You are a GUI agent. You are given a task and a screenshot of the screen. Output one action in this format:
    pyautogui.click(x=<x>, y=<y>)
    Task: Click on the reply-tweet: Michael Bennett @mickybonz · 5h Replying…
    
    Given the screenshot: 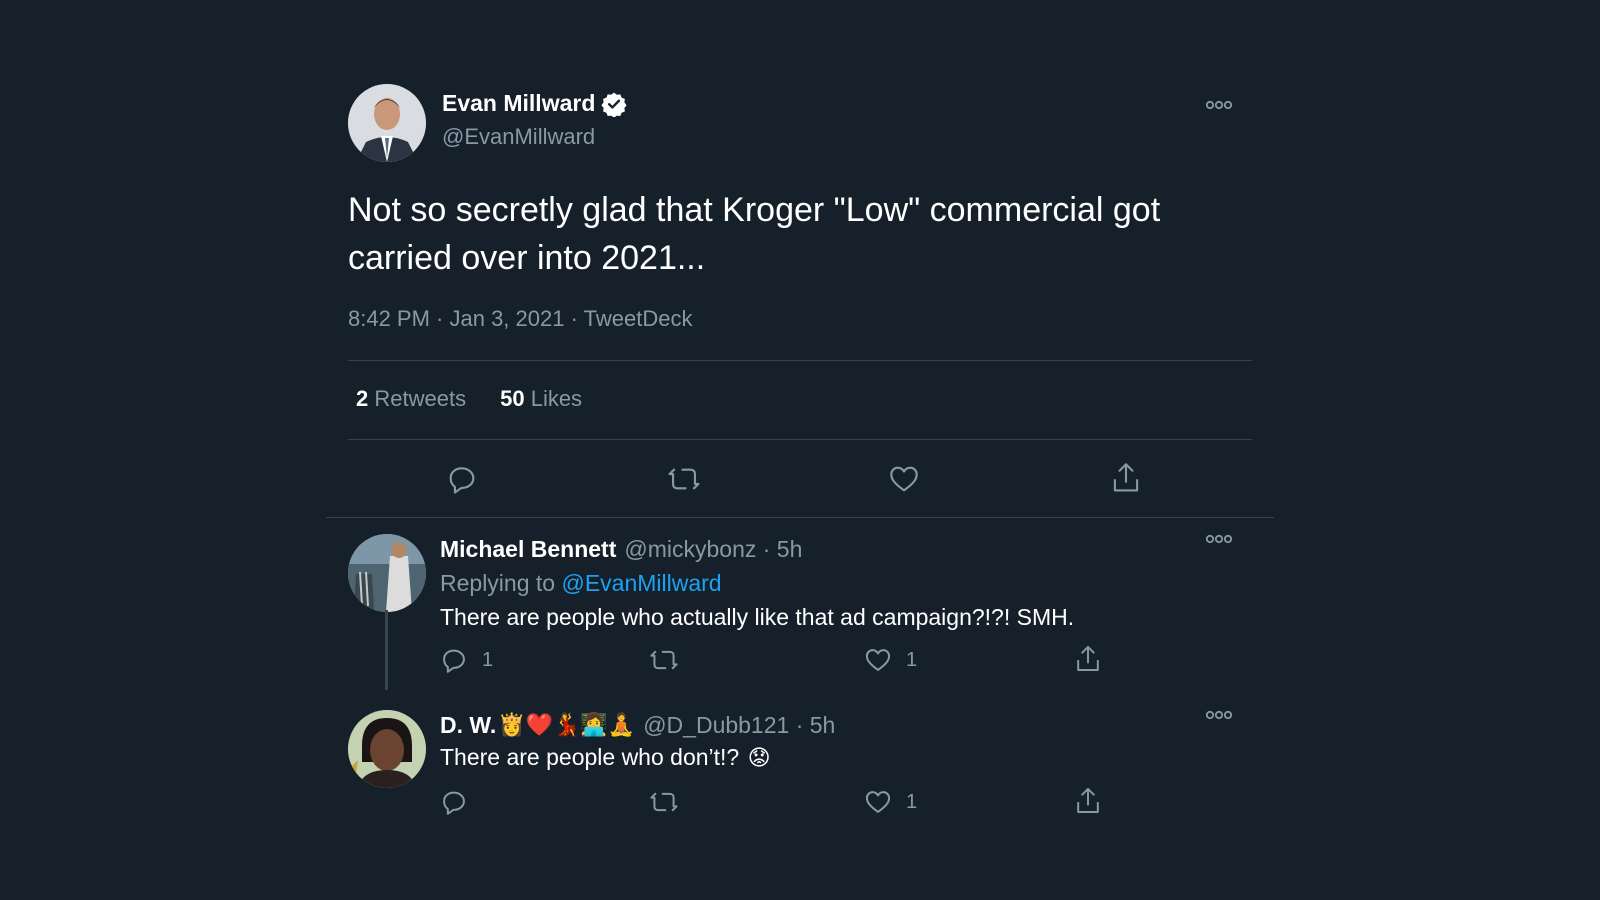 What is the action you would take?
    pyautogui.click(x=800, y=609)
    